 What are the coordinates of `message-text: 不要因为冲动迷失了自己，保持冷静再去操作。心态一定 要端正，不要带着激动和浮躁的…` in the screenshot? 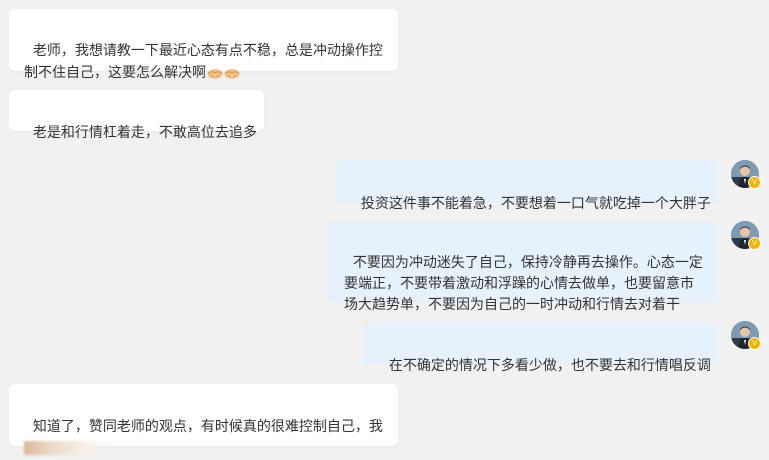 It's located at (523, 284).